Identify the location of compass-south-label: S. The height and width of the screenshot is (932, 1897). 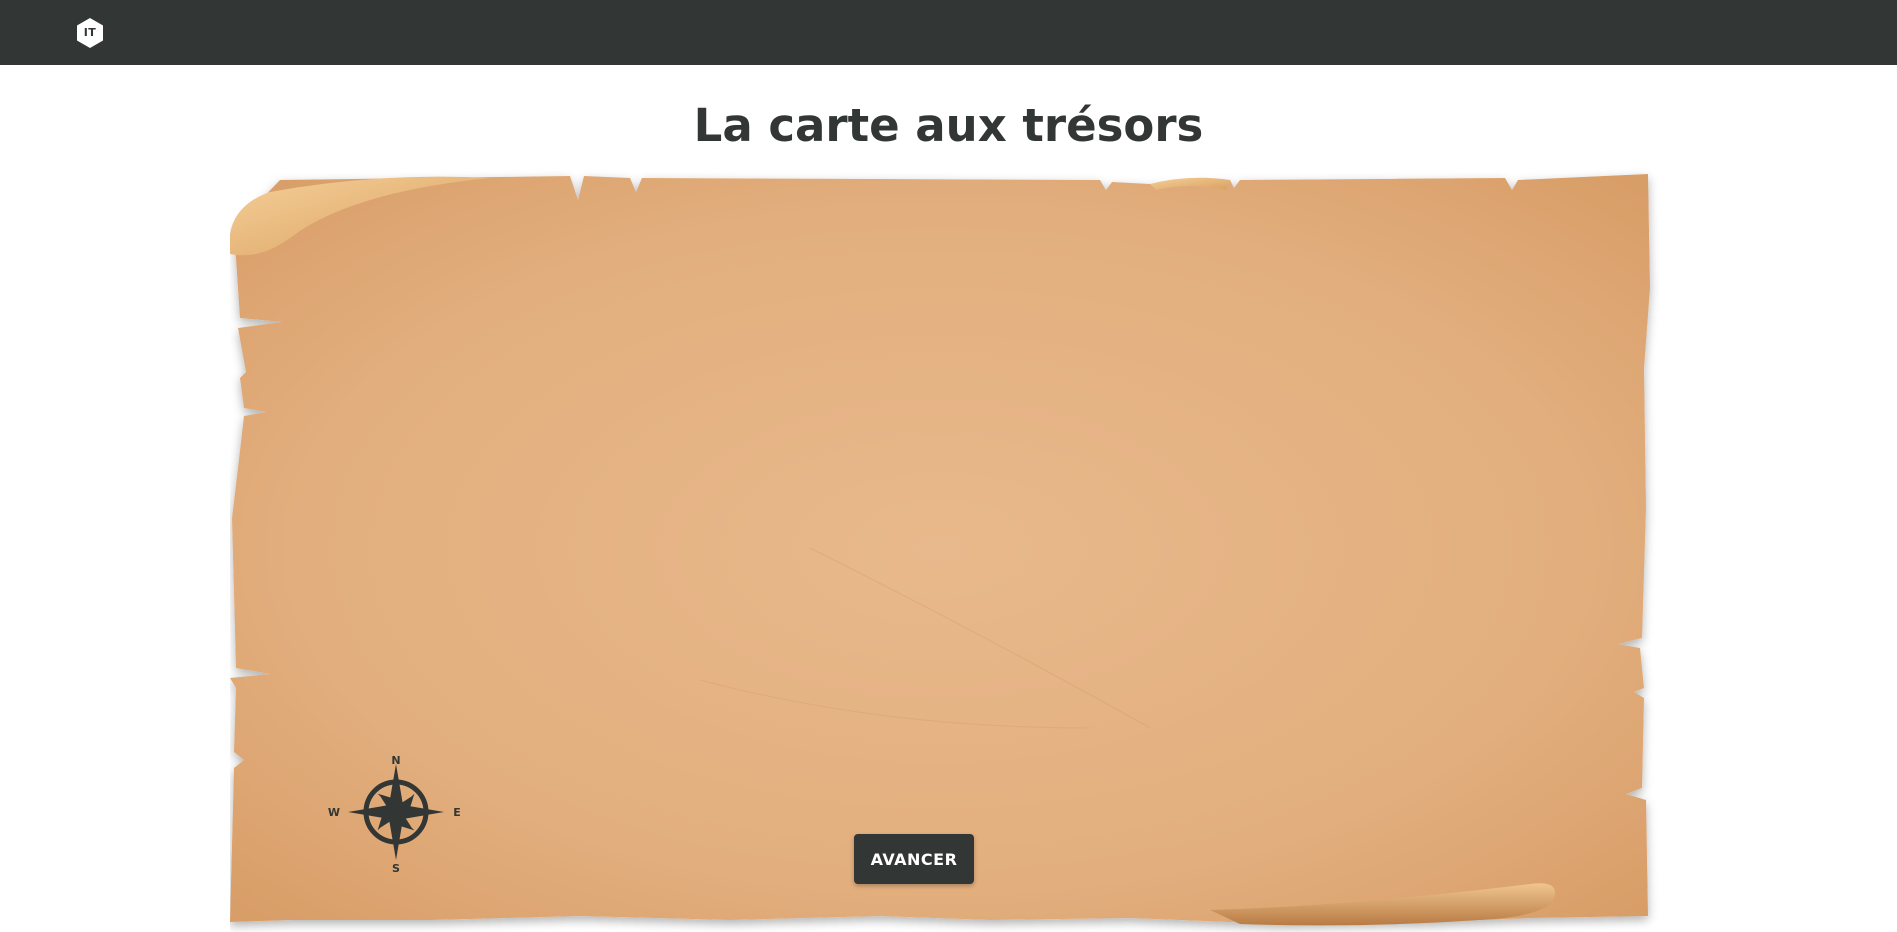
(396, 868).